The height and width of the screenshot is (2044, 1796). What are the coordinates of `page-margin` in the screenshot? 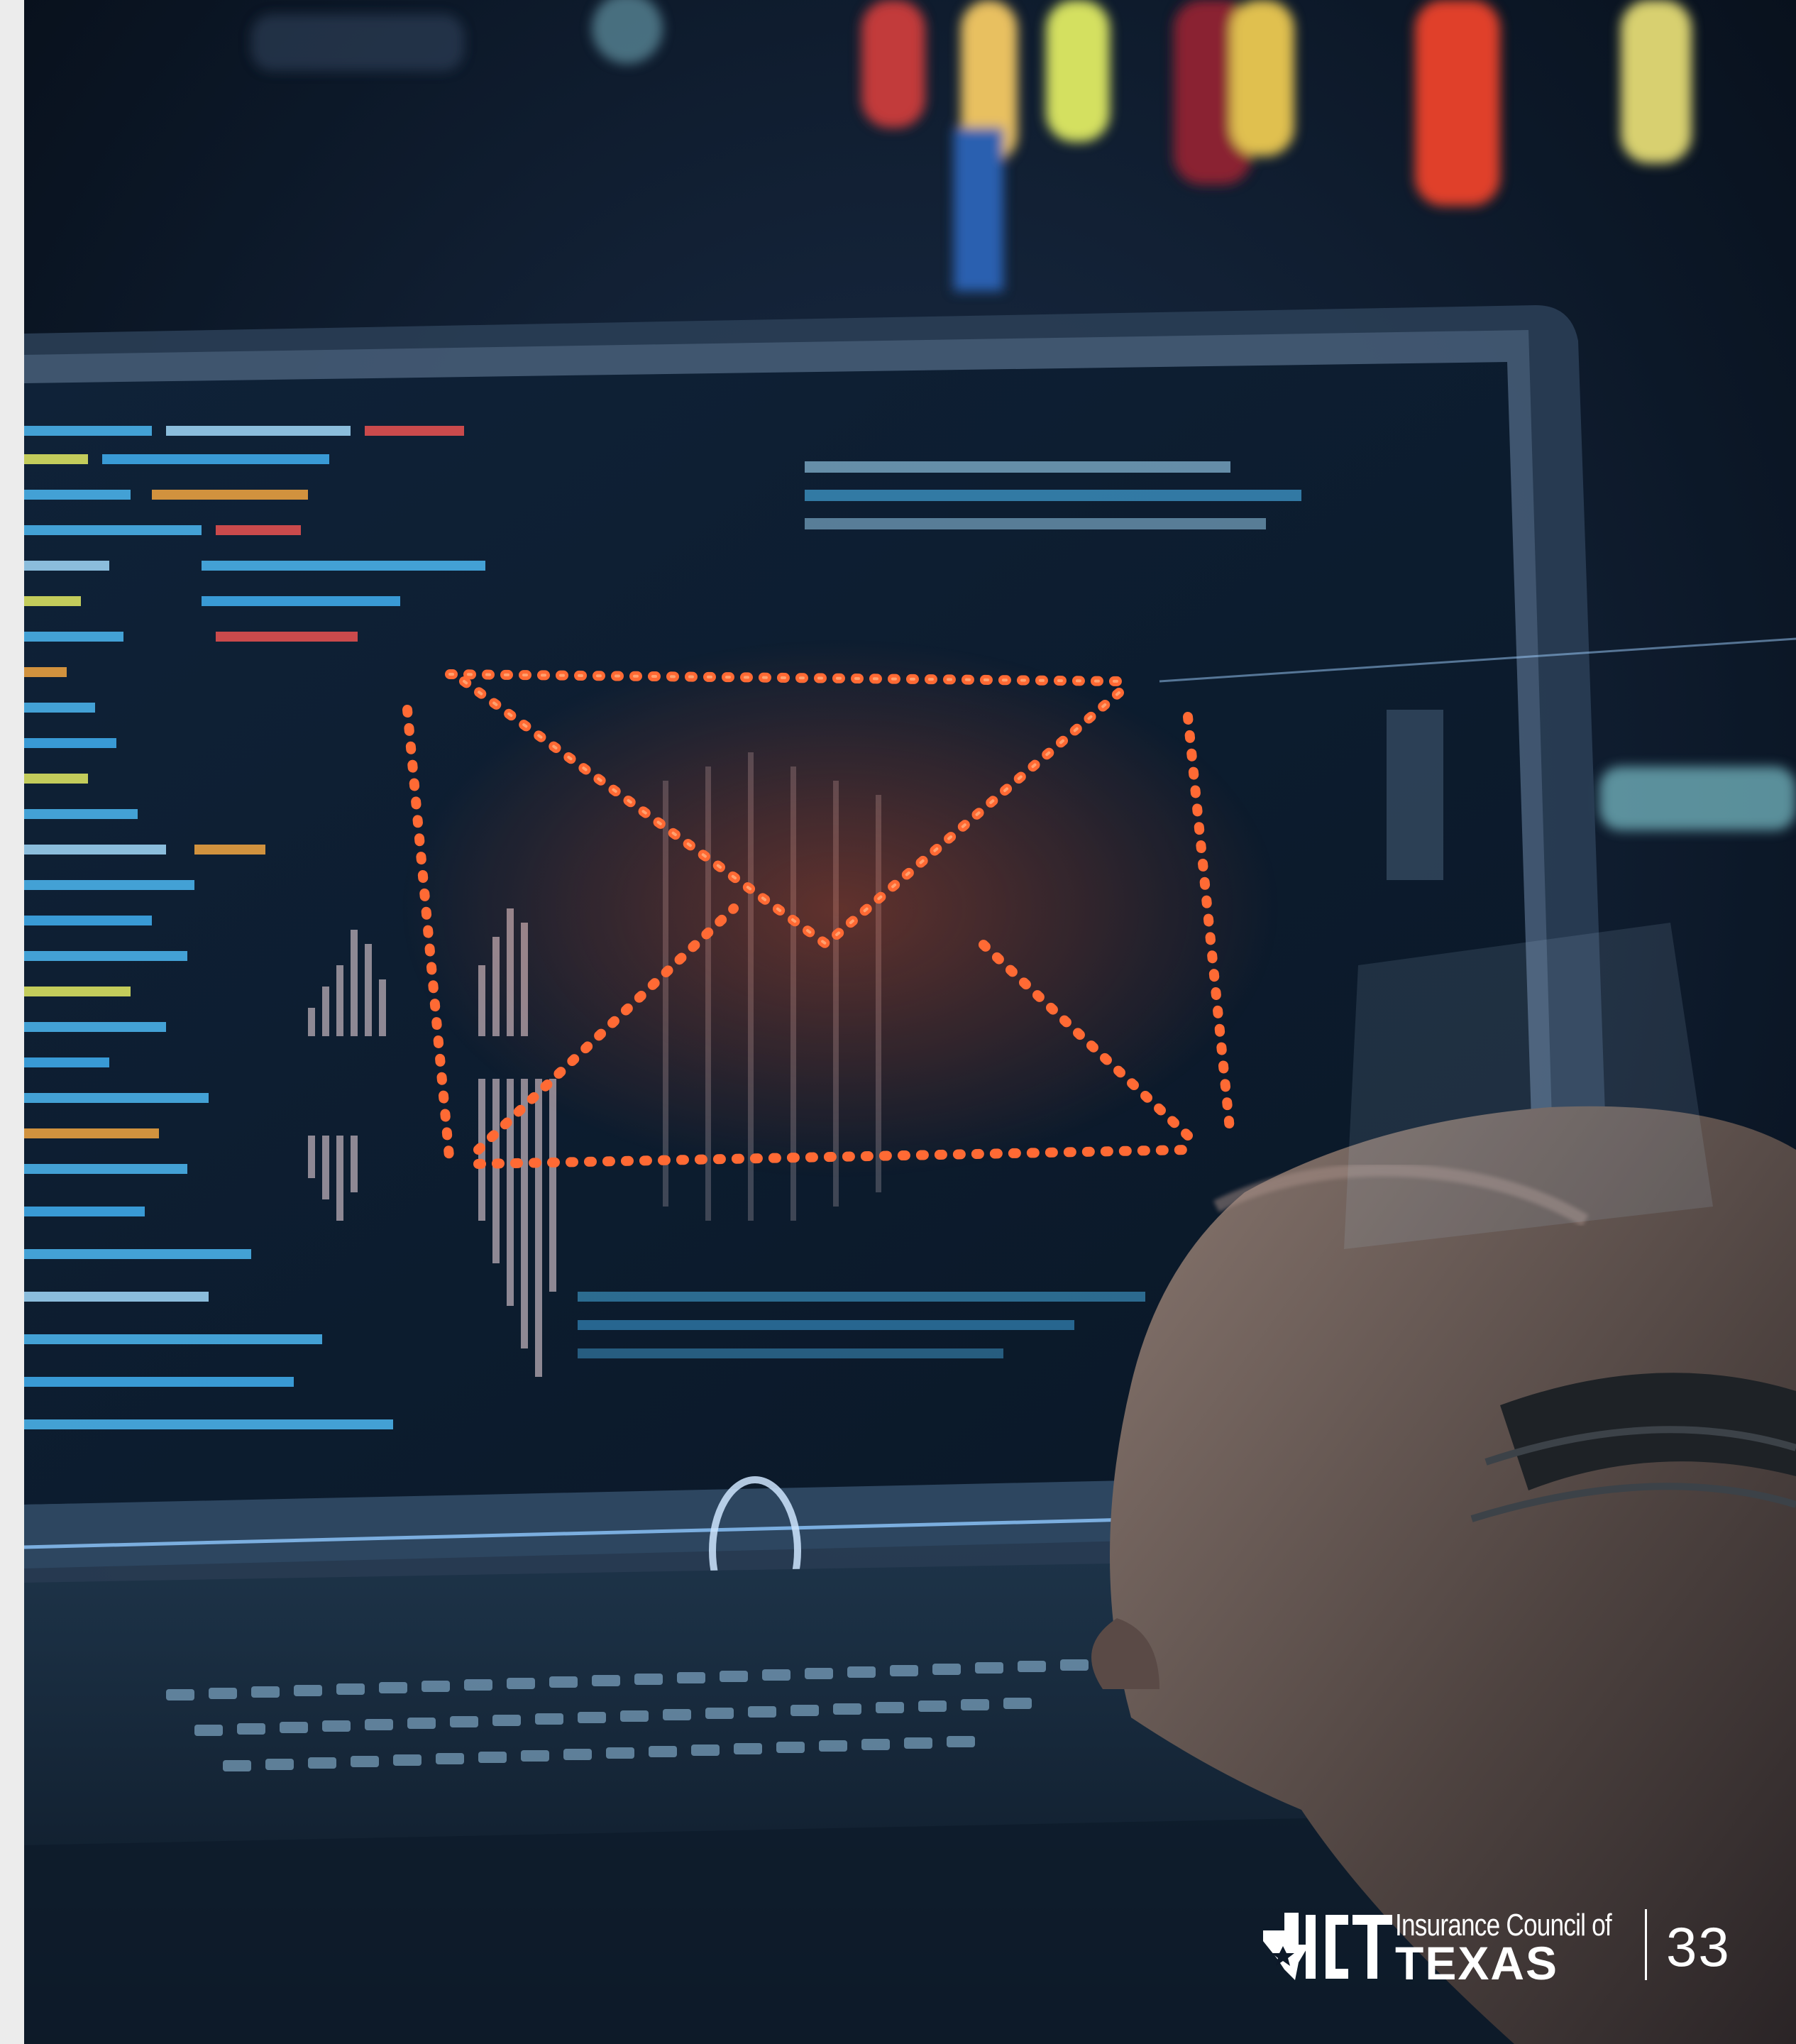 It's located at (12, 1022).